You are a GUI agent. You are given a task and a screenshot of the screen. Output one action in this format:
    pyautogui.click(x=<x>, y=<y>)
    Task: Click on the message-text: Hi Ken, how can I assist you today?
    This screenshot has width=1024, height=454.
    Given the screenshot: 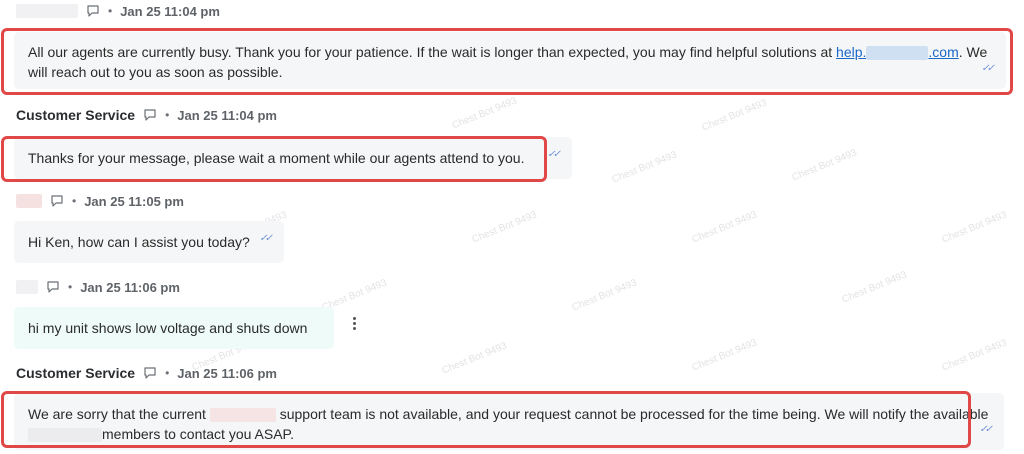 What is the action you would take?
    pyautogui.click(x=139, y=242)
    